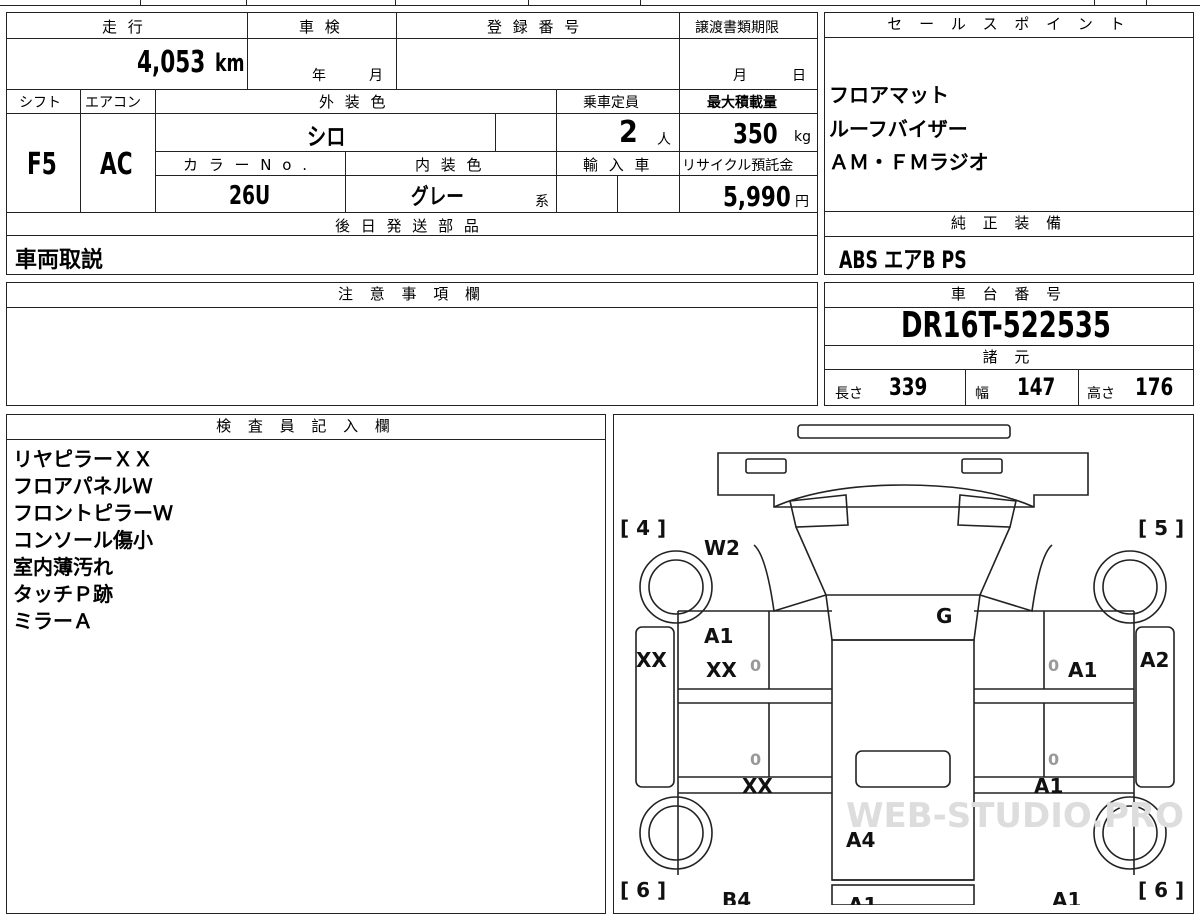  What do you see at coordinates (889, 95) in the screenshot?
I see `sales-point-line-1: フロアマット` at bounding box center [889, 95].